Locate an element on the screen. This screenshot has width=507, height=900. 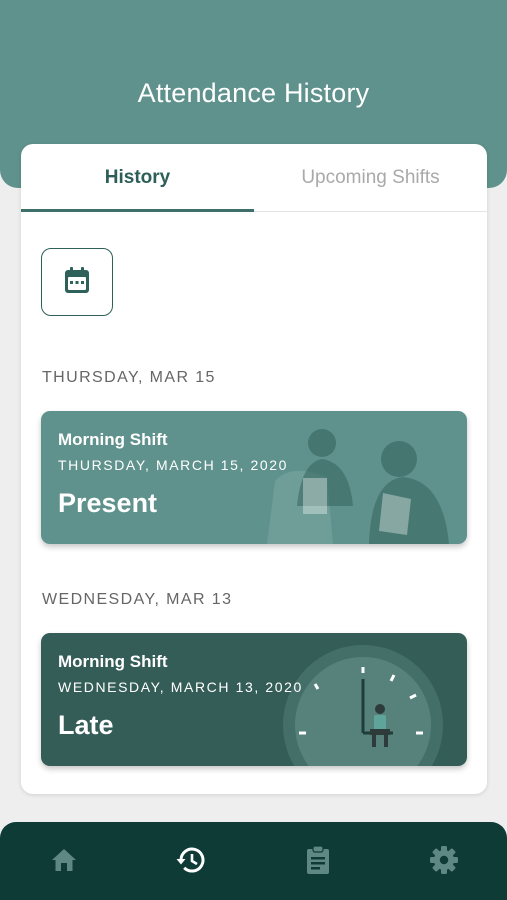
calendar-filter-button is located at coordinates (77, 282).